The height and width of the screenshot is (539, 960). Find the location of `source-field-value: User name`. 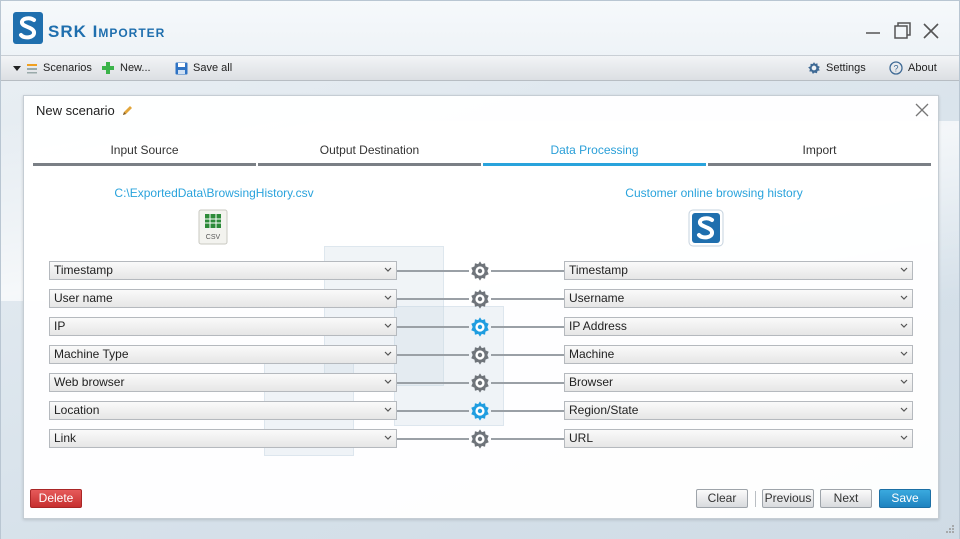

source-field-value: User name is located at coordinates (83, 298).